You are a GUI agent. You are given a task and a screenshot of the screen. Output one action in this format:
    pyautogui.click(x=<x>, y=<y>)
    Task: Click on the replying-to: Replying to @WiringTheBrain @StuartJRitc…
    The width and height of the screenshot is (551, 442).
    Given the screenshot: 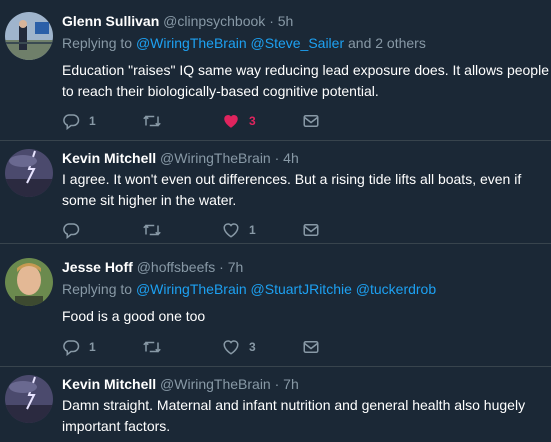 What is the action you would take?
    pyautogui.click(x=306, y=289)
    